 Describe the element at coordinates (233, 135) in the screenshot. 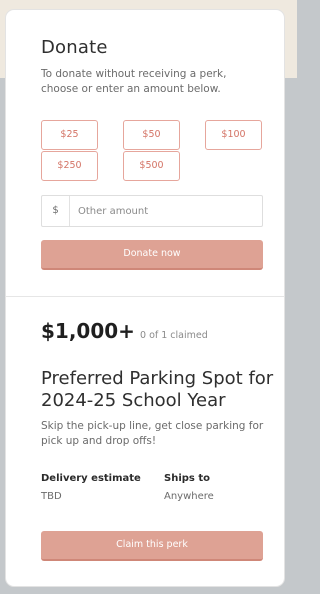

I see `amount-button-100: $100` at that location.